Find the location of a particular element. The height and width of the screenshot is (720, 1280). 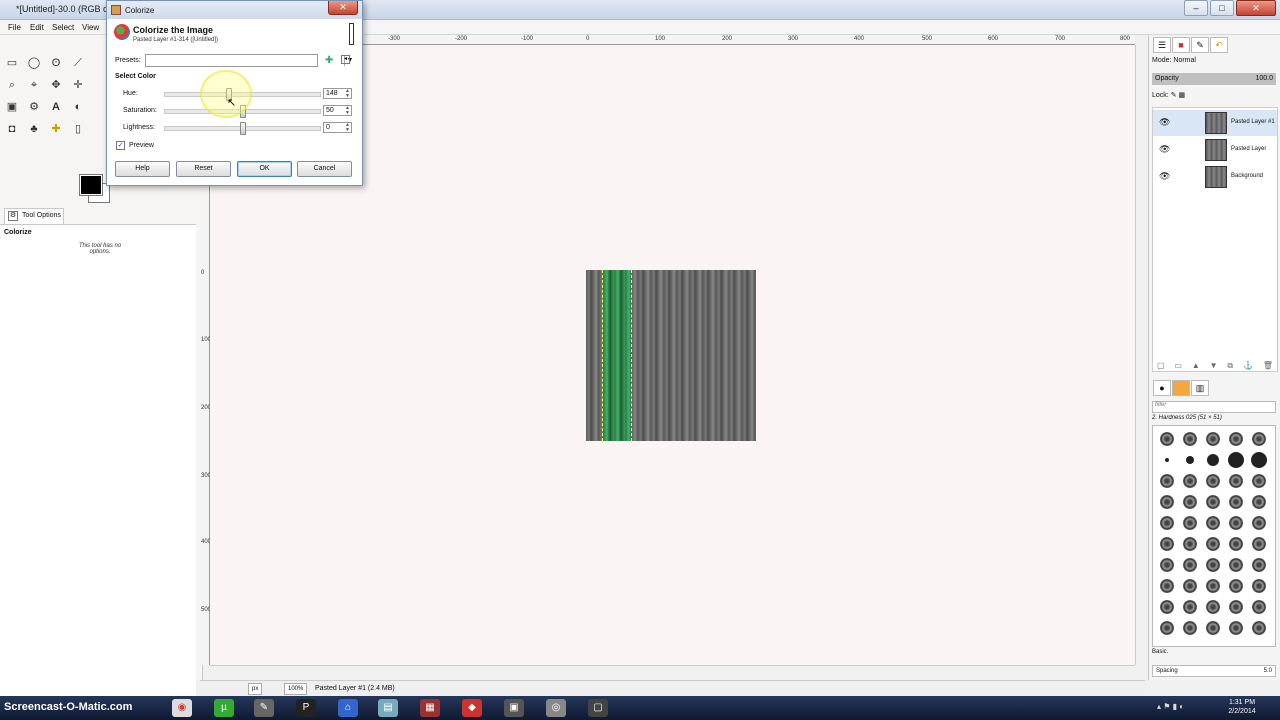

ok-button: OK is located at coordinates (264, 169).